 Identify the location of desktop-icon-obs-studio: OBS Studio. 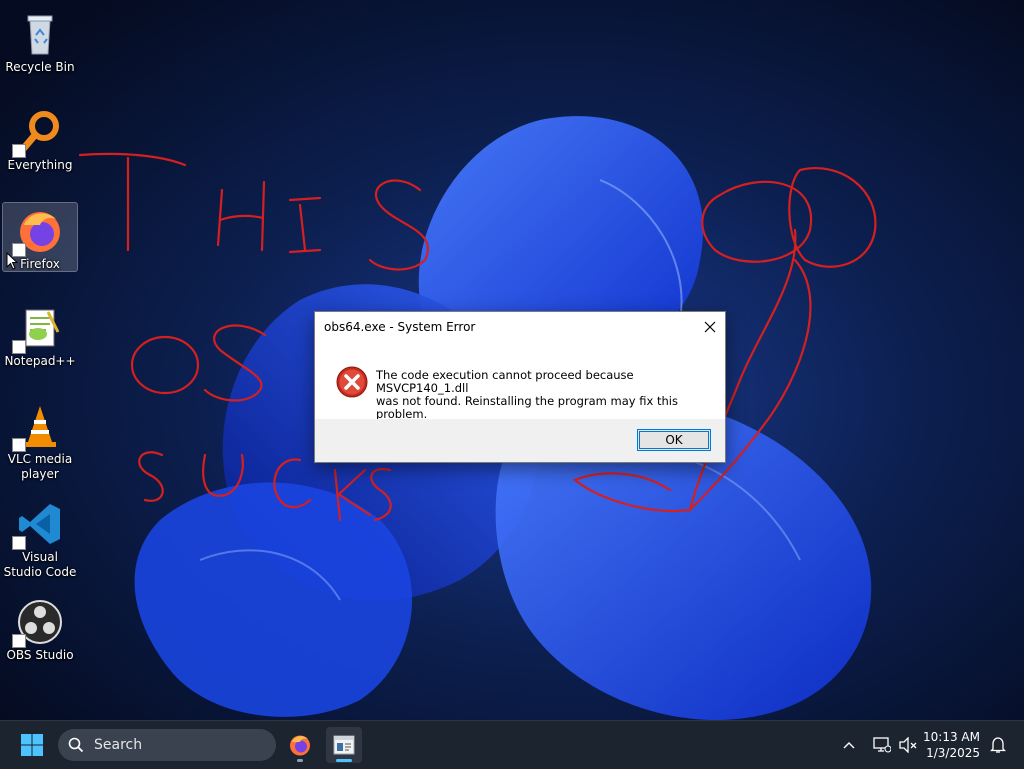
(40, 629).